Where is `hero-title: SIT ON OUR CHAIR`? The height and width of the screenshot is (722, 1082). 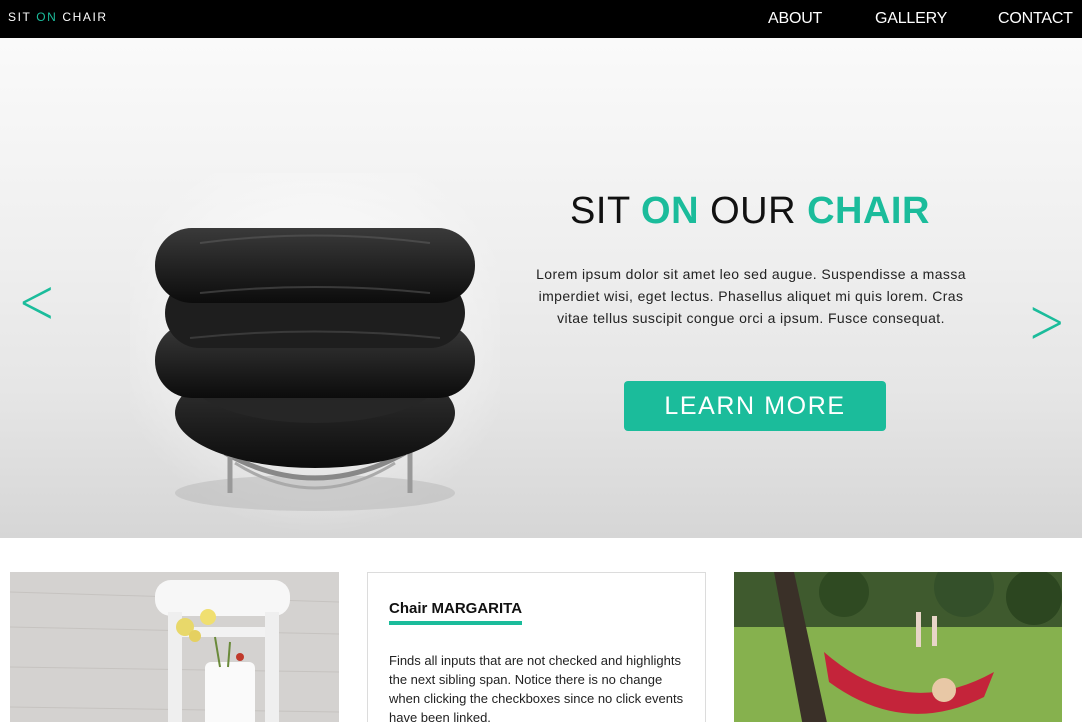
hero-title: SIT ON OUR CHAIR is located at coordinates (750, 211).